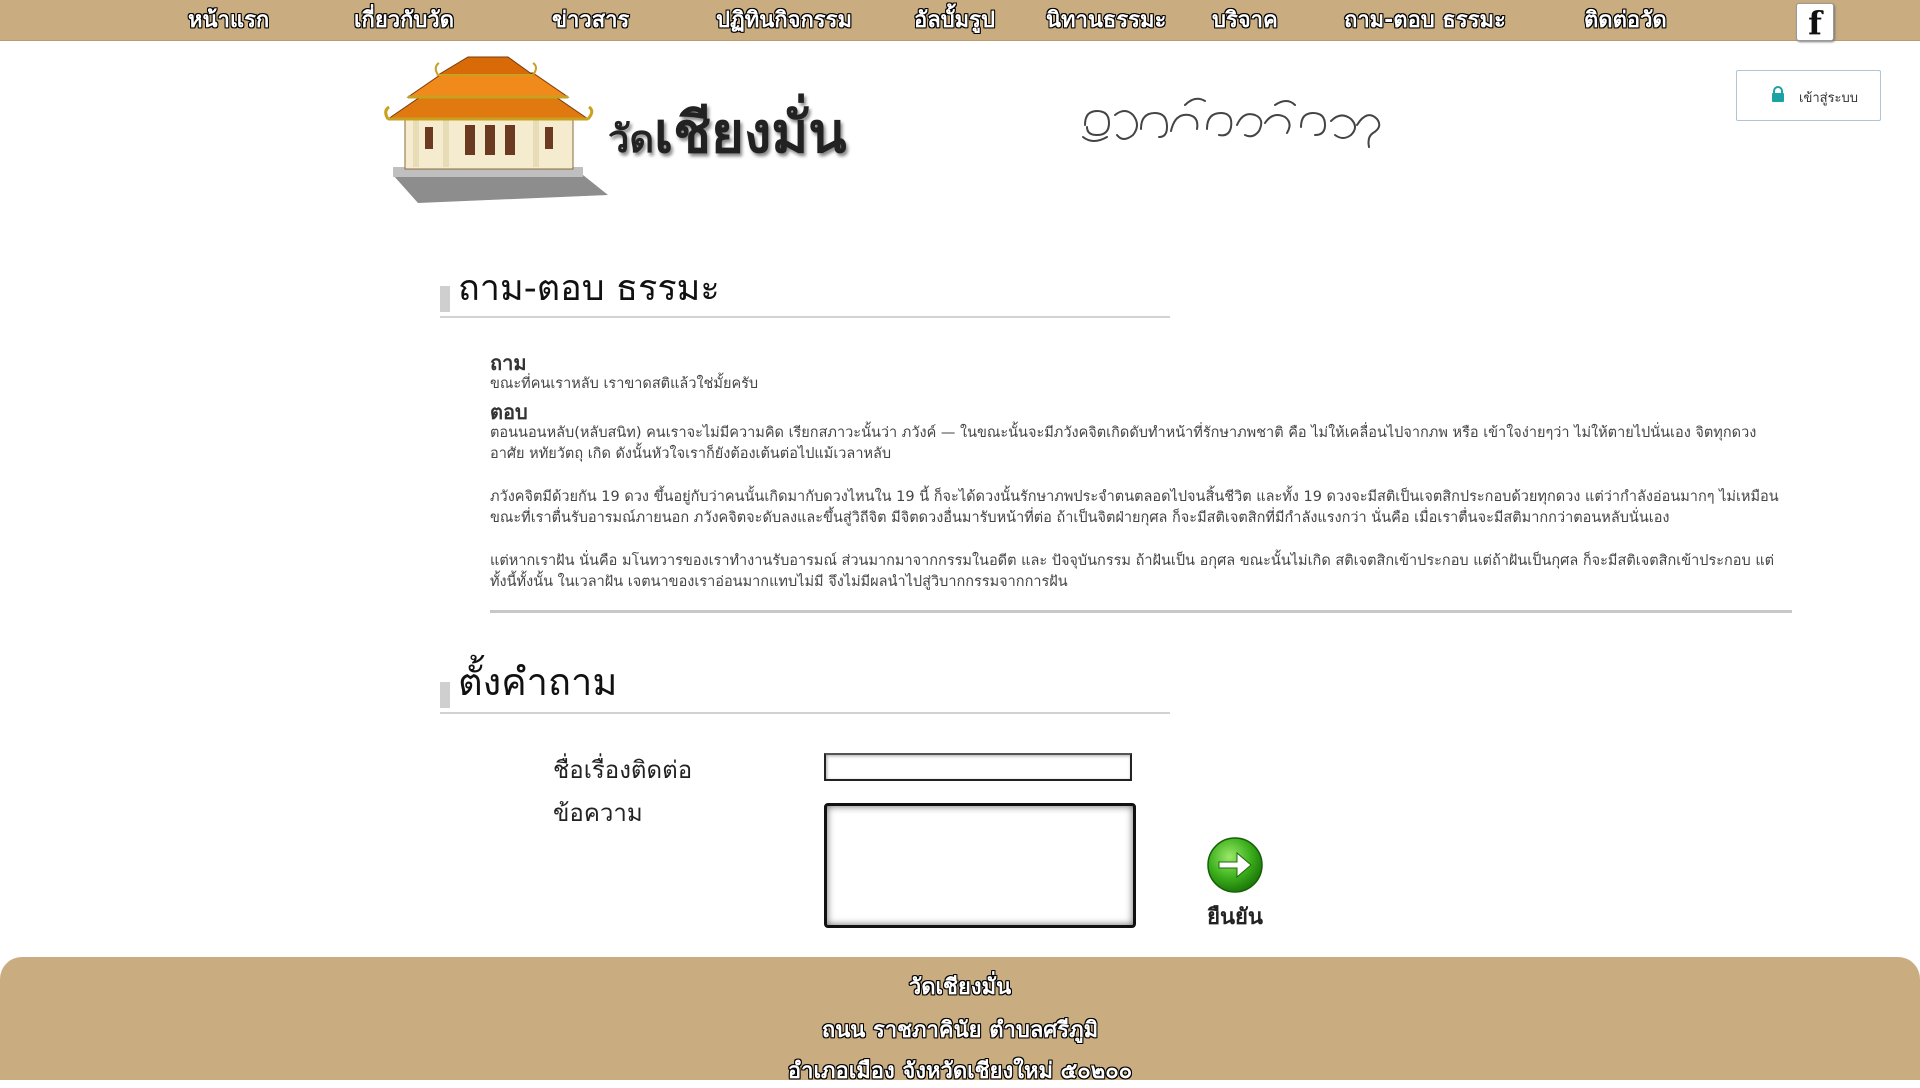 Image resolution: width=1920 pixels, height=1088 pixels. Describe the element at coordinates (1425, 20) in the screenshot. I see `nav-item-qa: ถาม-ตอบ ธรรมะ` at that location.